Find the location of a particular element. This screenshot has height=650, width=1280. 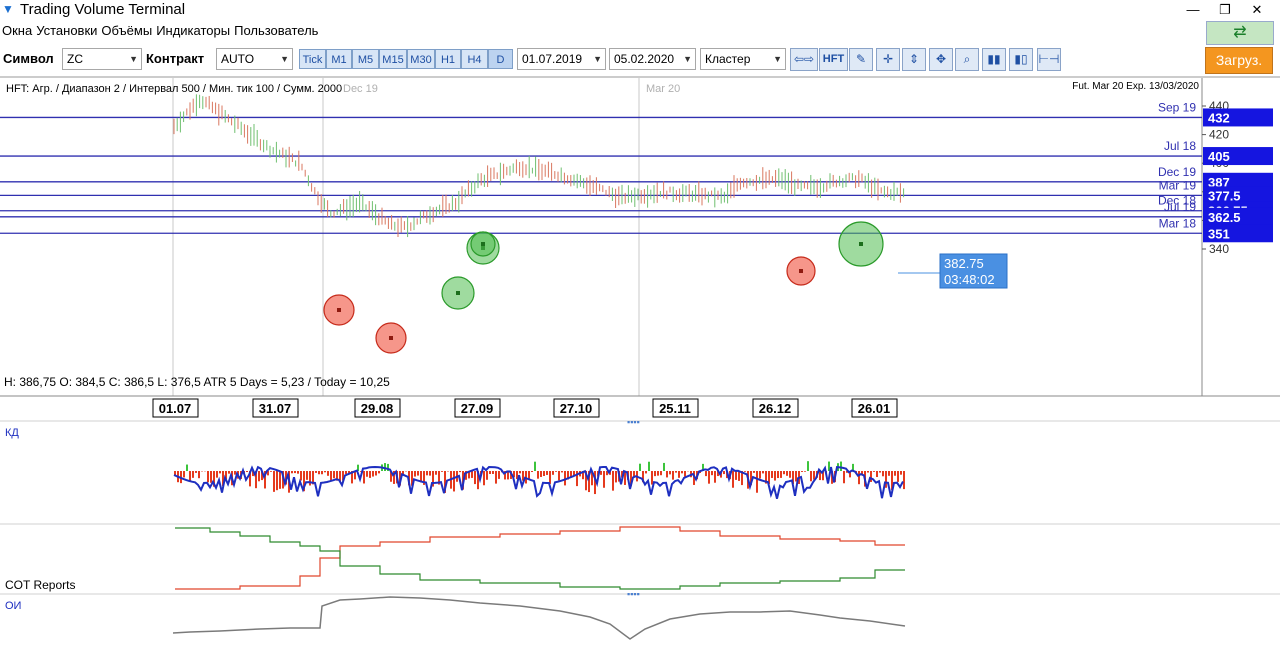

close-button: ✕ is located at coordinates (1257, 10).